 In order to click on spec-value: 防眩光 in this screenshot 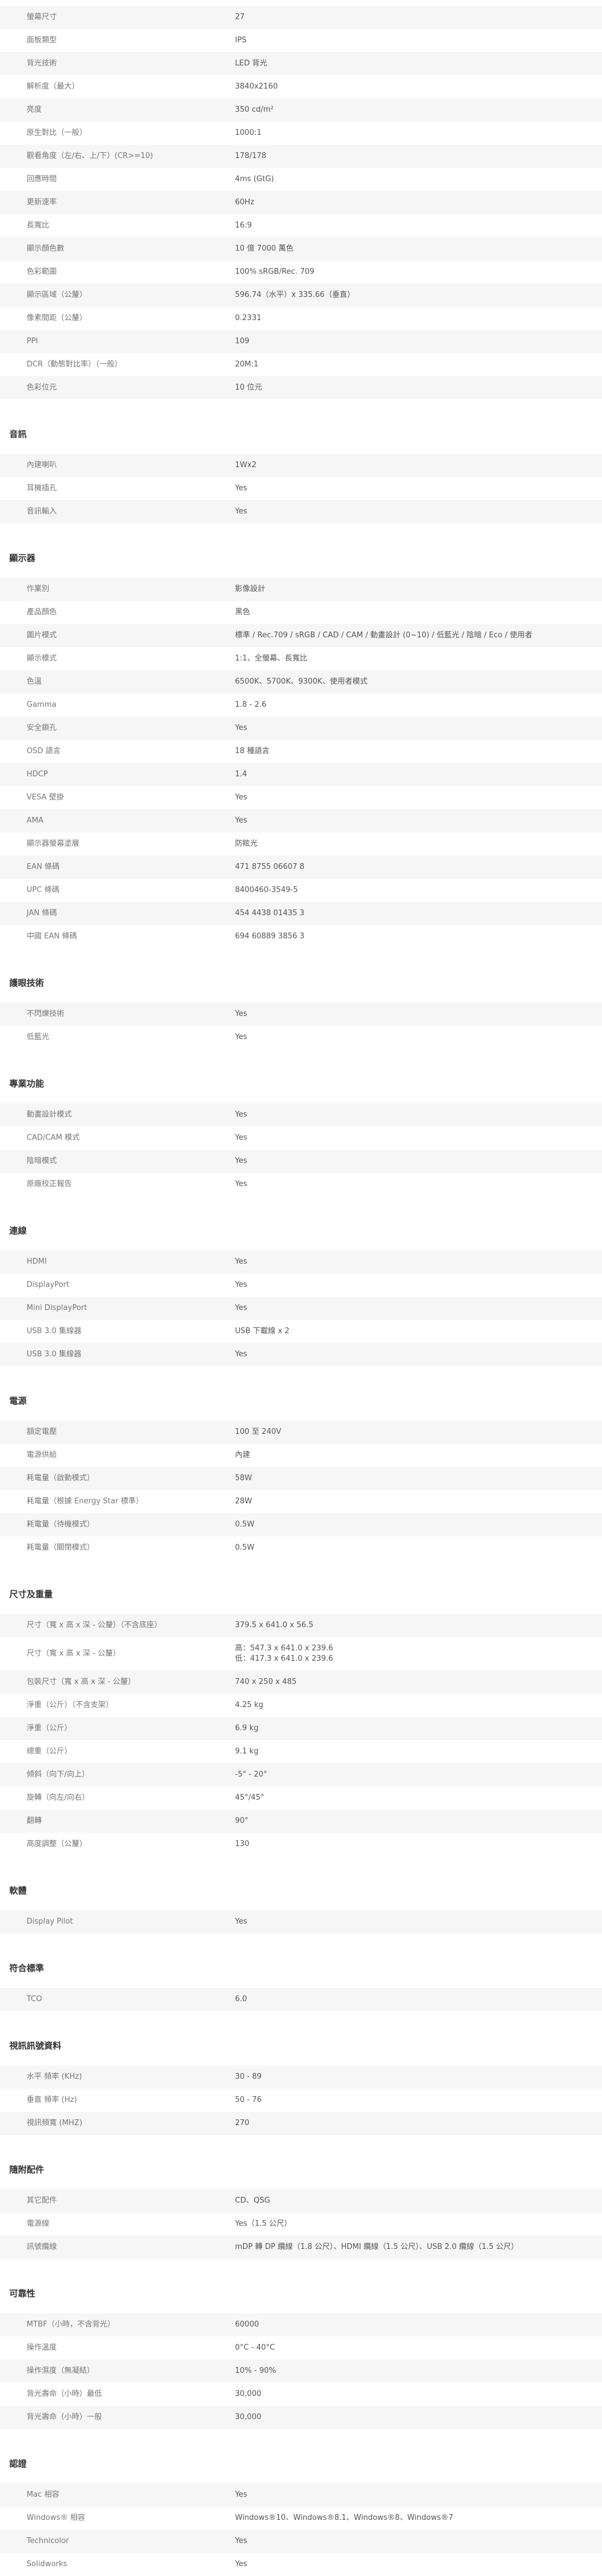, I will do `click(246, 843)`.